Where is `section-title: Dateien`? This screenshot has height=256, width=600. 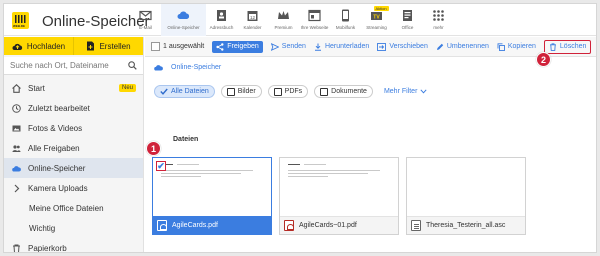 section-title: Dateien is located at coordinates (186, 139).